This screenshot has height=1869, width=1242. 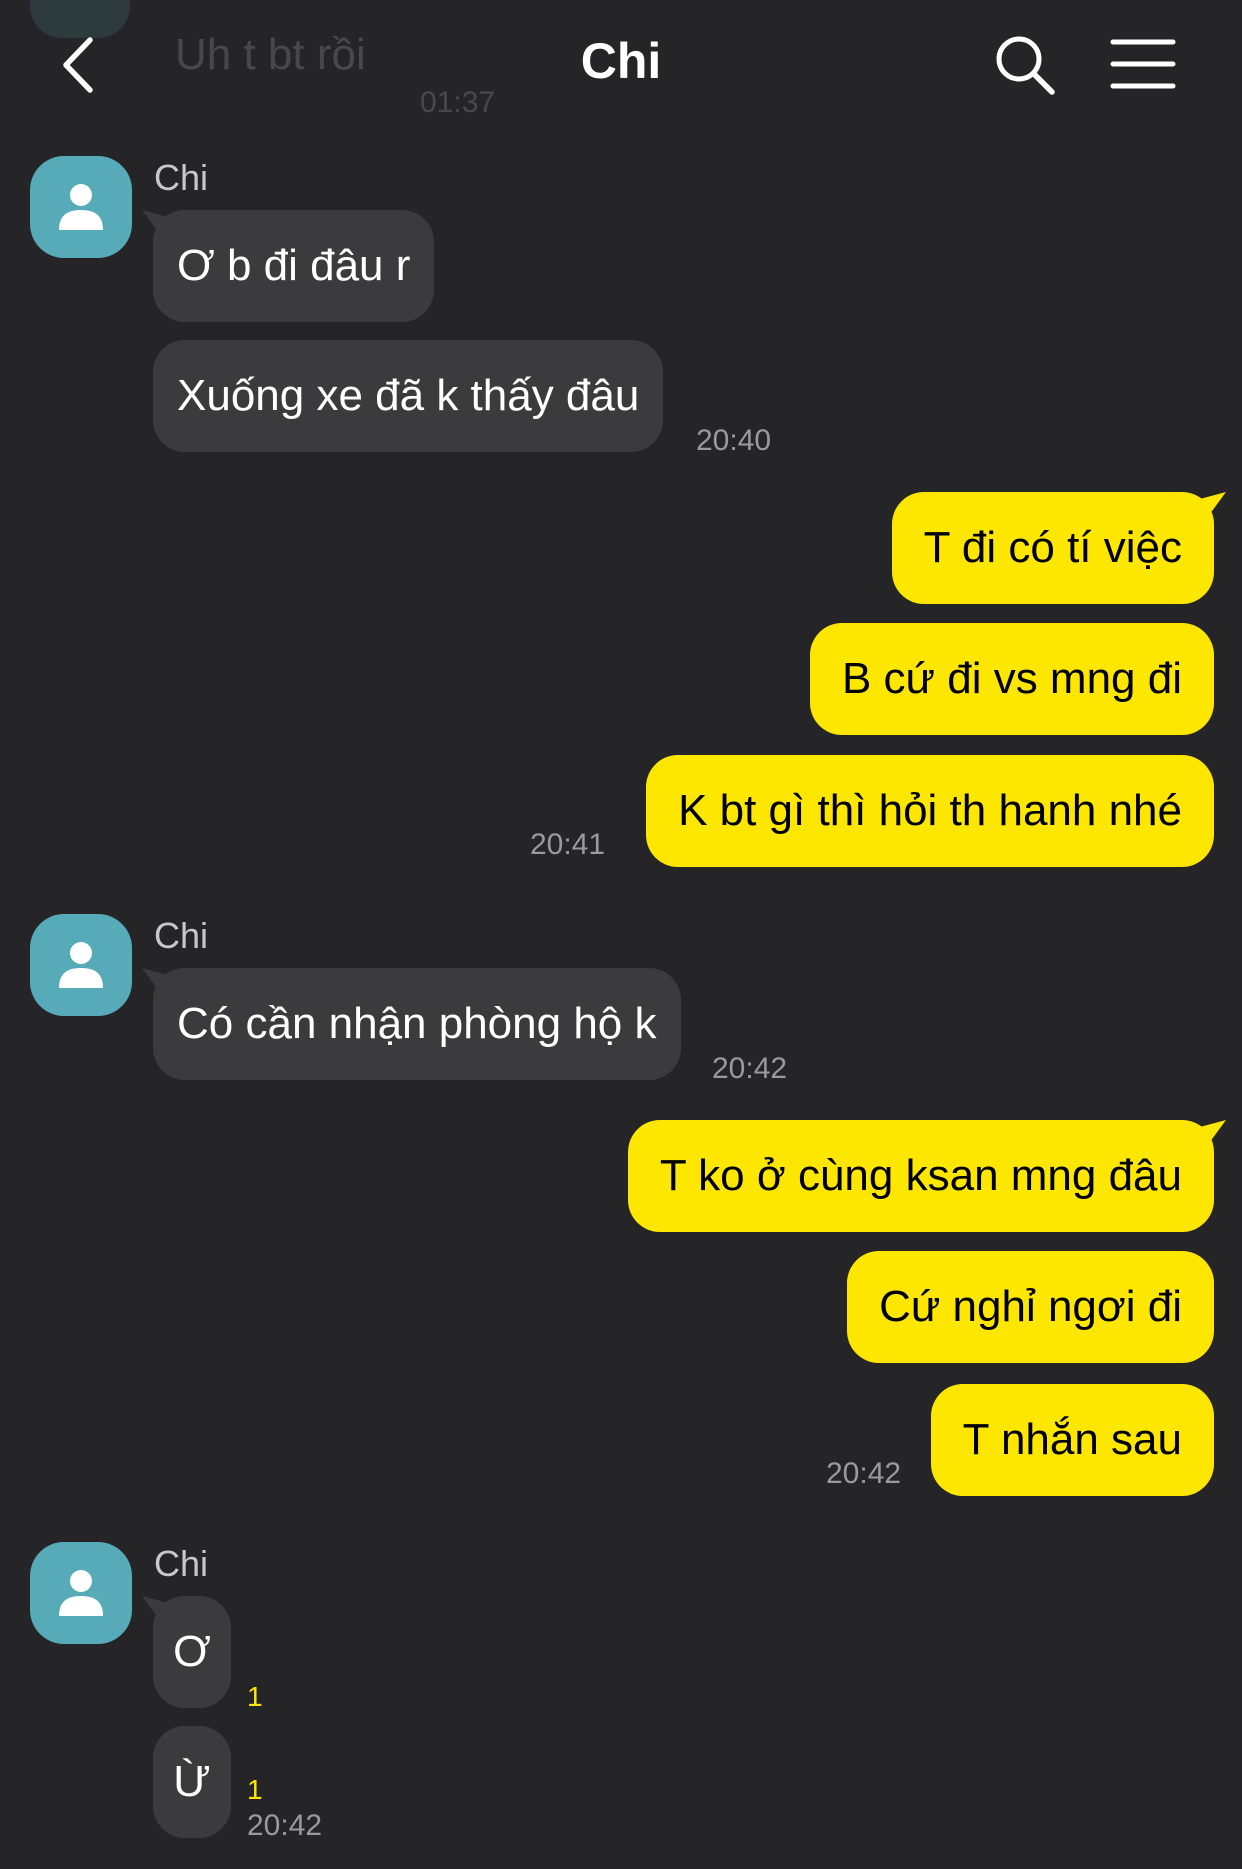 I want to click on hamburger-menu-icon, so click(x=1143, y=64).